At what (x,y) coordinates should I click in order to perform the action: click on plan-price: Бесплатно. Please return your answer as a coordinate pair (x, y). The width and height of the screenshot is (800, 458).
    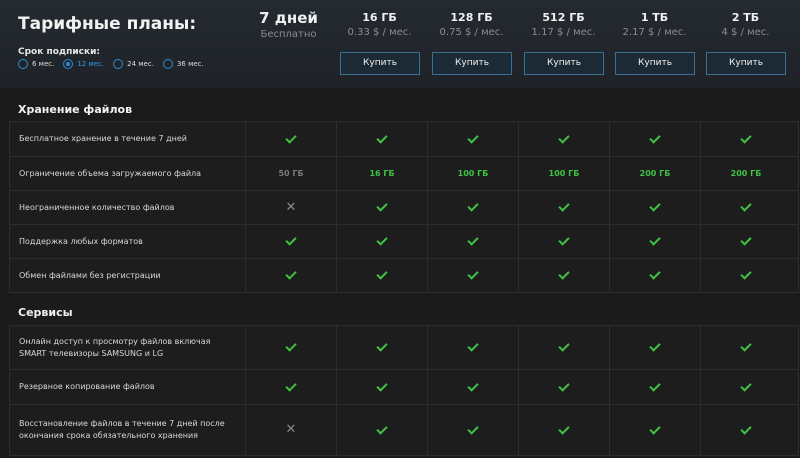
    Looking at the image, I should click on (288, 34).